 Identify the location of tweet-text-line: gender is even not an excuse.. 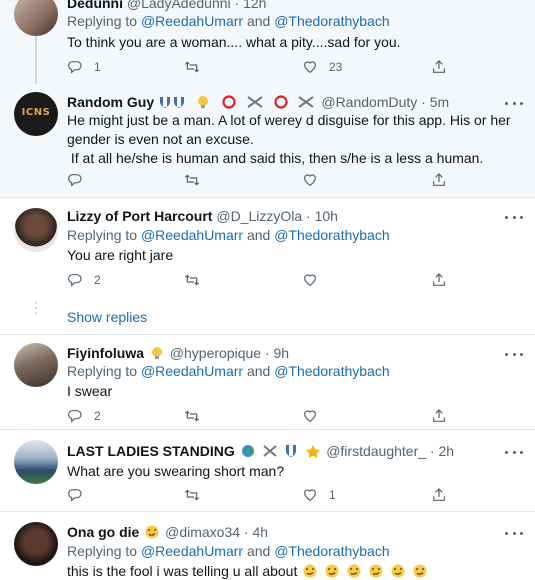
(160, 139).